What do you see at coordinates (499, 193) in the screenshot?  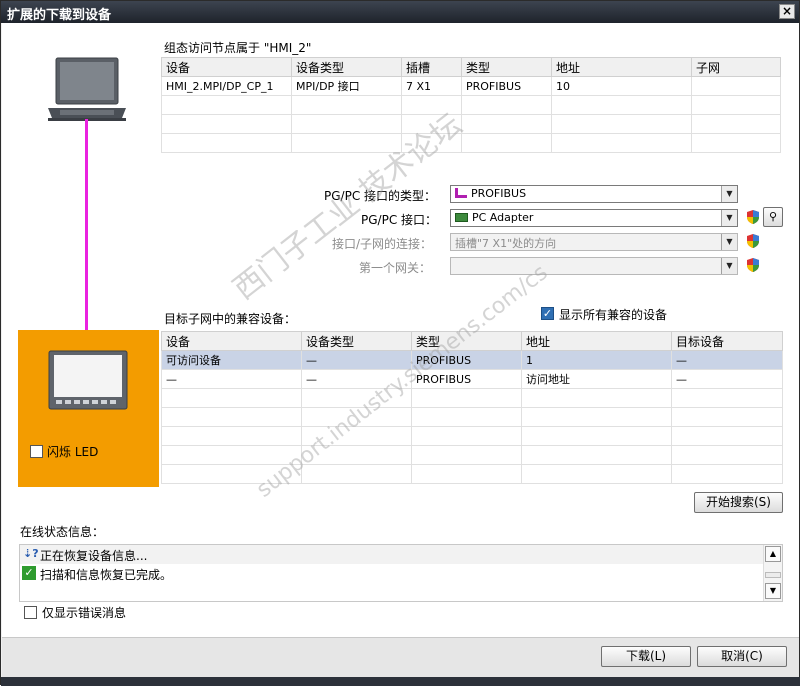 I see `pgpc-type-value: PROFIBUS` at bounding box center [499, 193].